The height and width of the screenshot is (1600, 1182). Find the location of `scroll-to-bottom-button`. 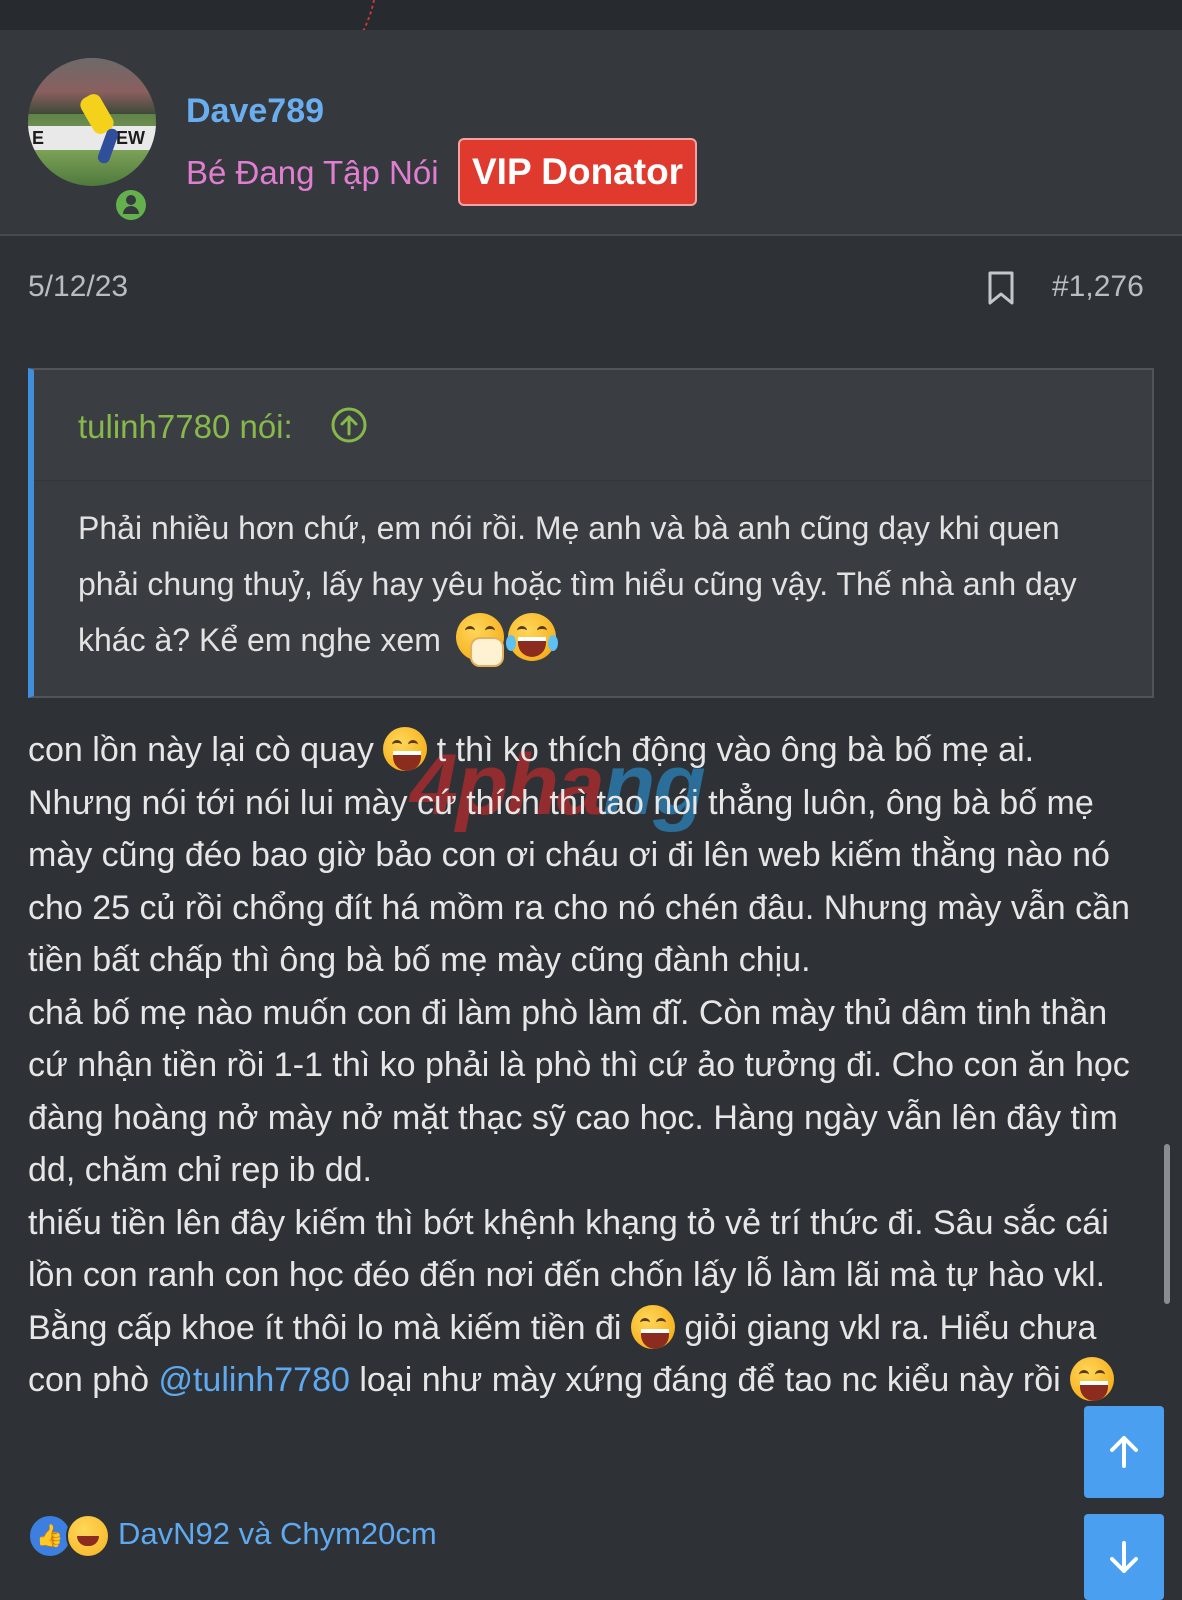

scroll-to-bottom-button is located at coordinates (1124, 1557).